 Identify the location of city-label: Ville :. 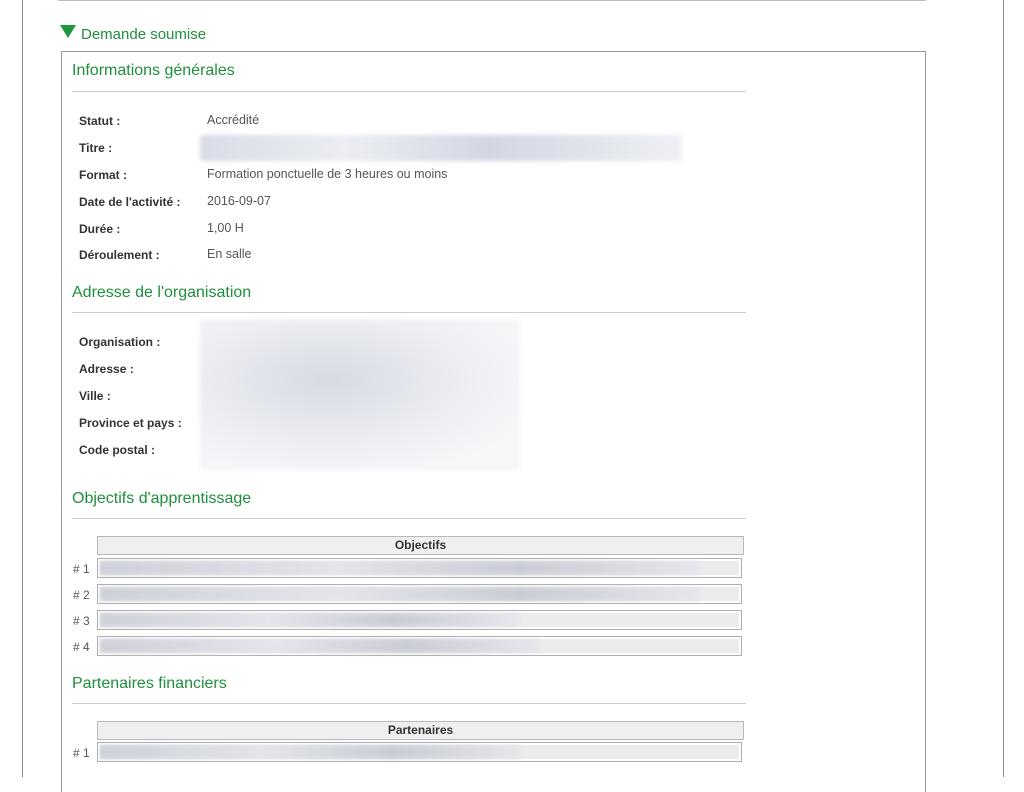
(95, 396).